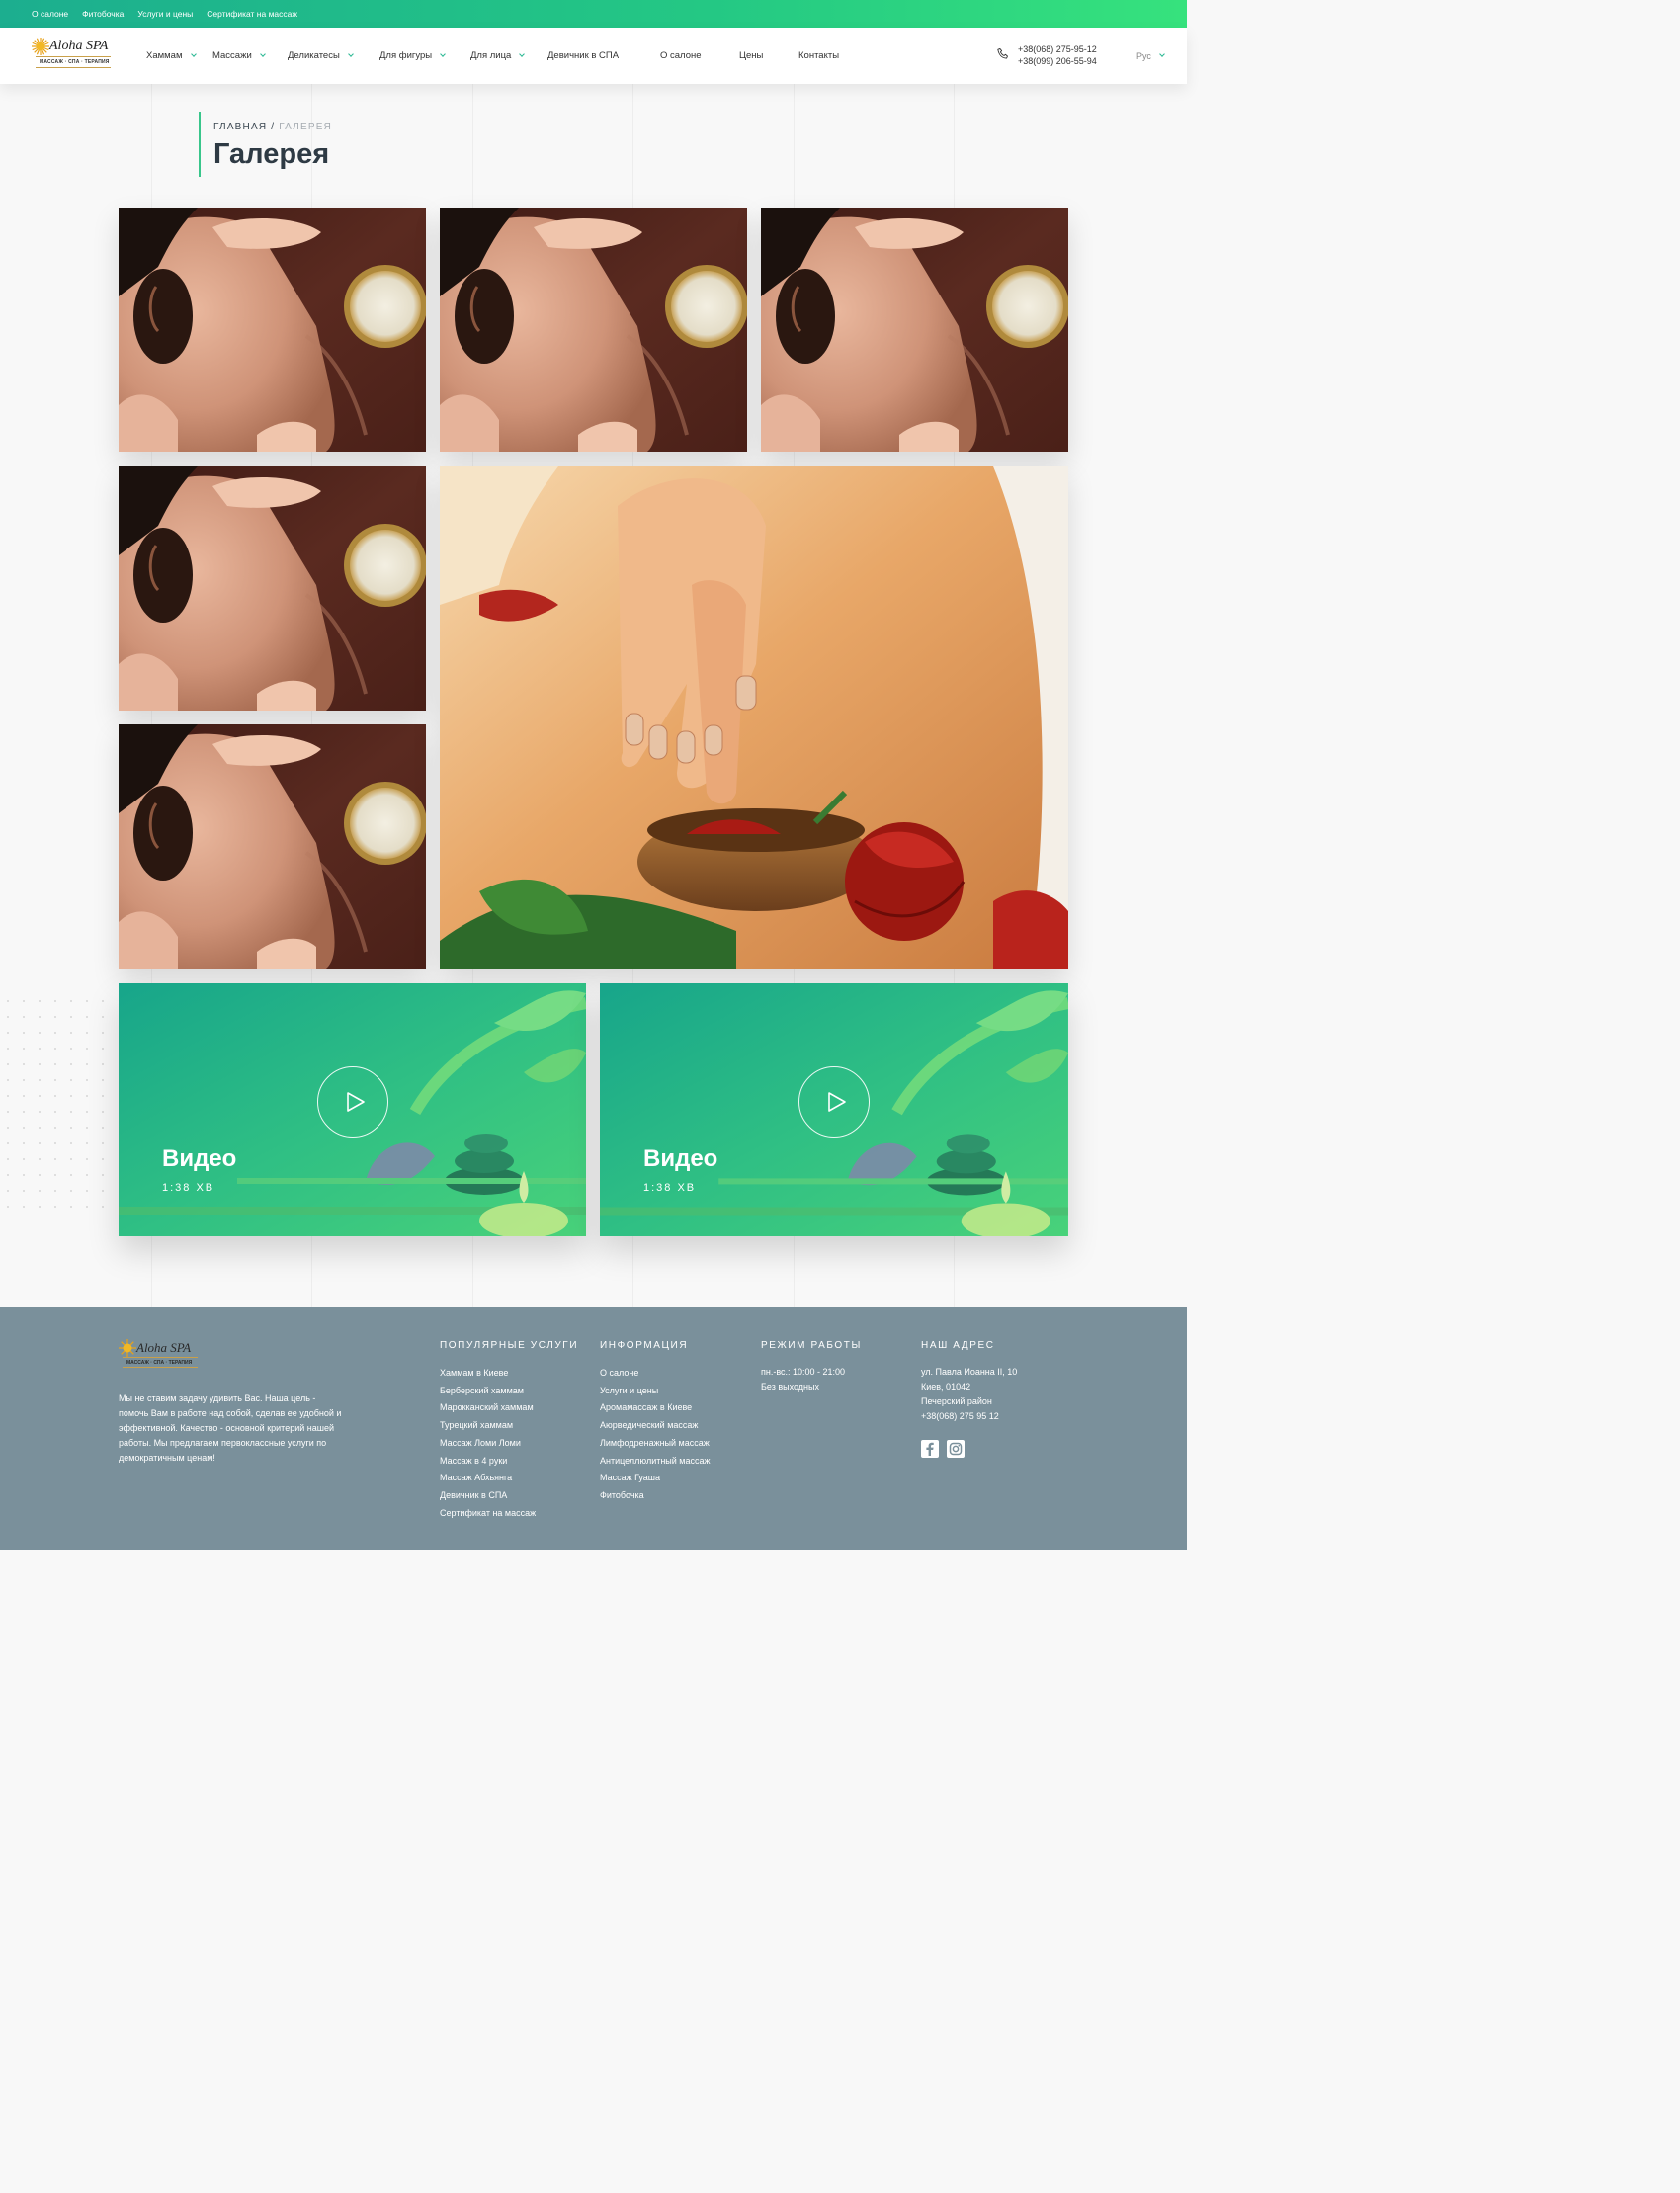 This screenshot has width=1680, height=2193. What do you see at coordinates (232, 55) in the screenshot?
I see `nav-label: Массажи` at bounding box center [232, 55].